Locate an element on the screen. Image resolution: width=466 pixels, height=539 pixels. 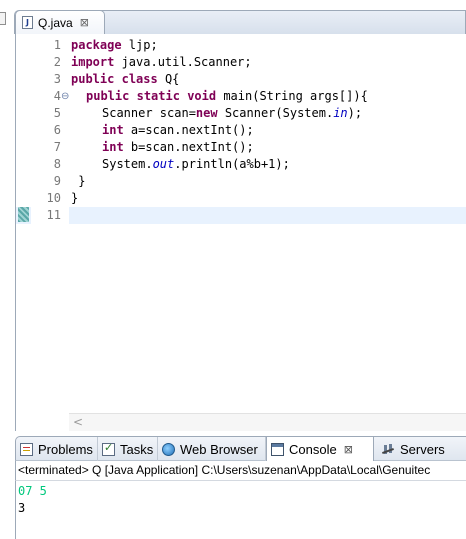
editor-tab-bar: J Q.java ⊠ is located at coordinates (233, 17).